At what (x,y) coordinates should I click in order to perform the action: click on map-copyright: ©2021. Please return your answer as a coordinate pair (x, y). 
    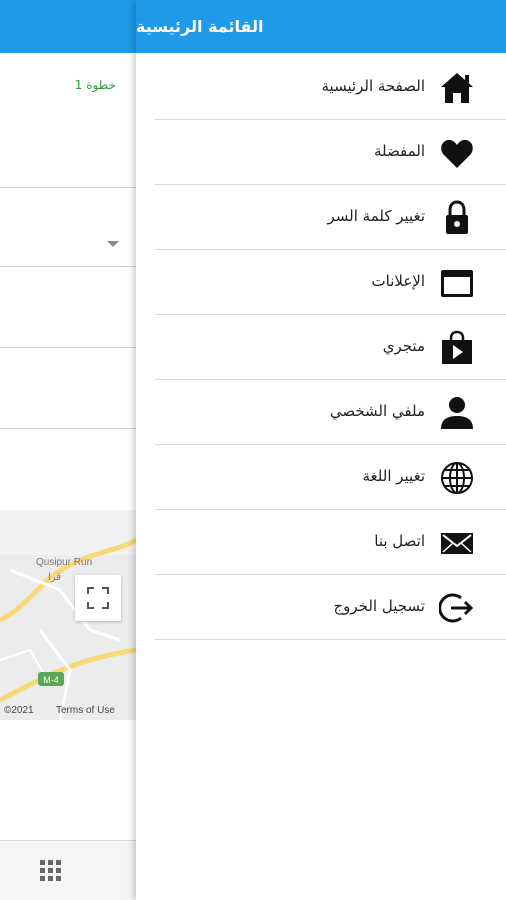
    Looking at the image, I should click on (19, 710).